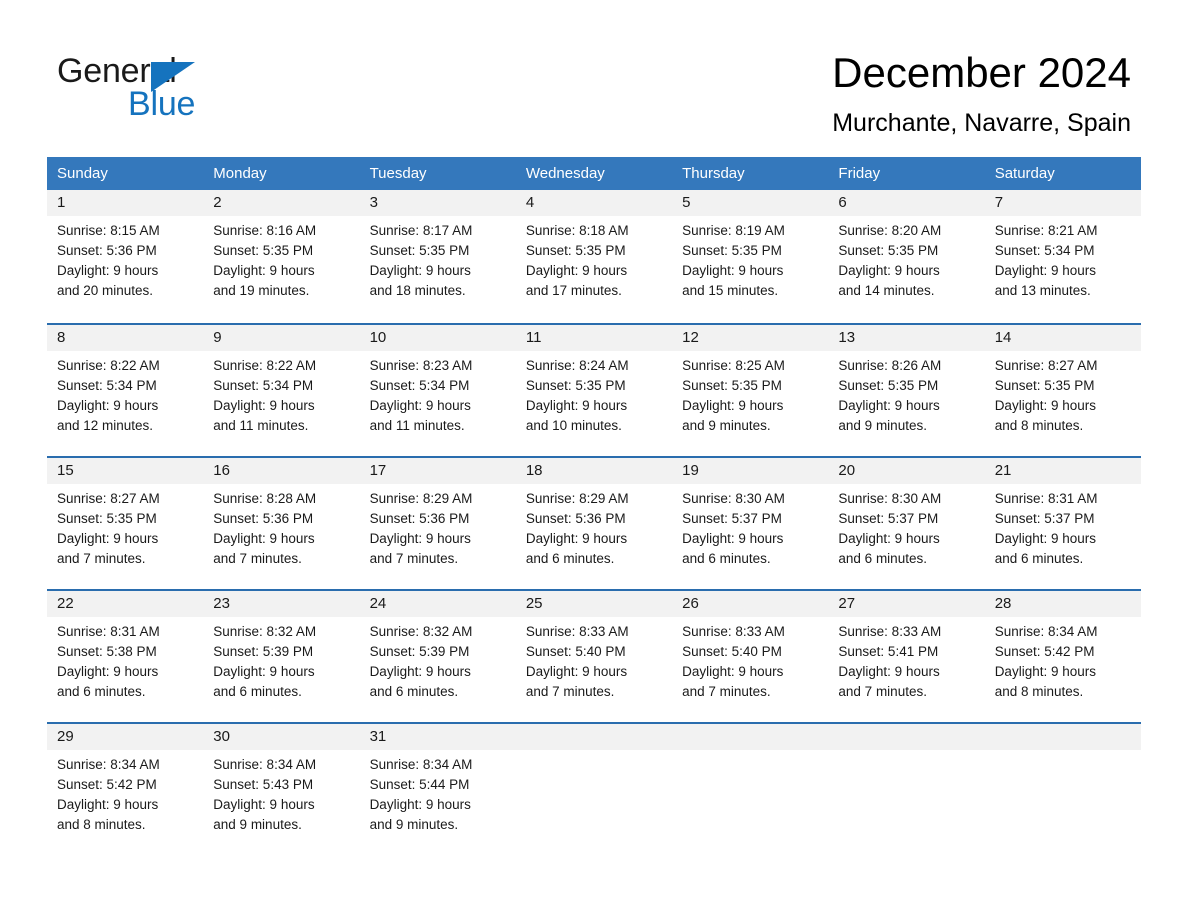  Describe the element at coordinates (263, 518) in the screenshot. I see `sunset-text: Sunset: 5:36 PM` at that location.